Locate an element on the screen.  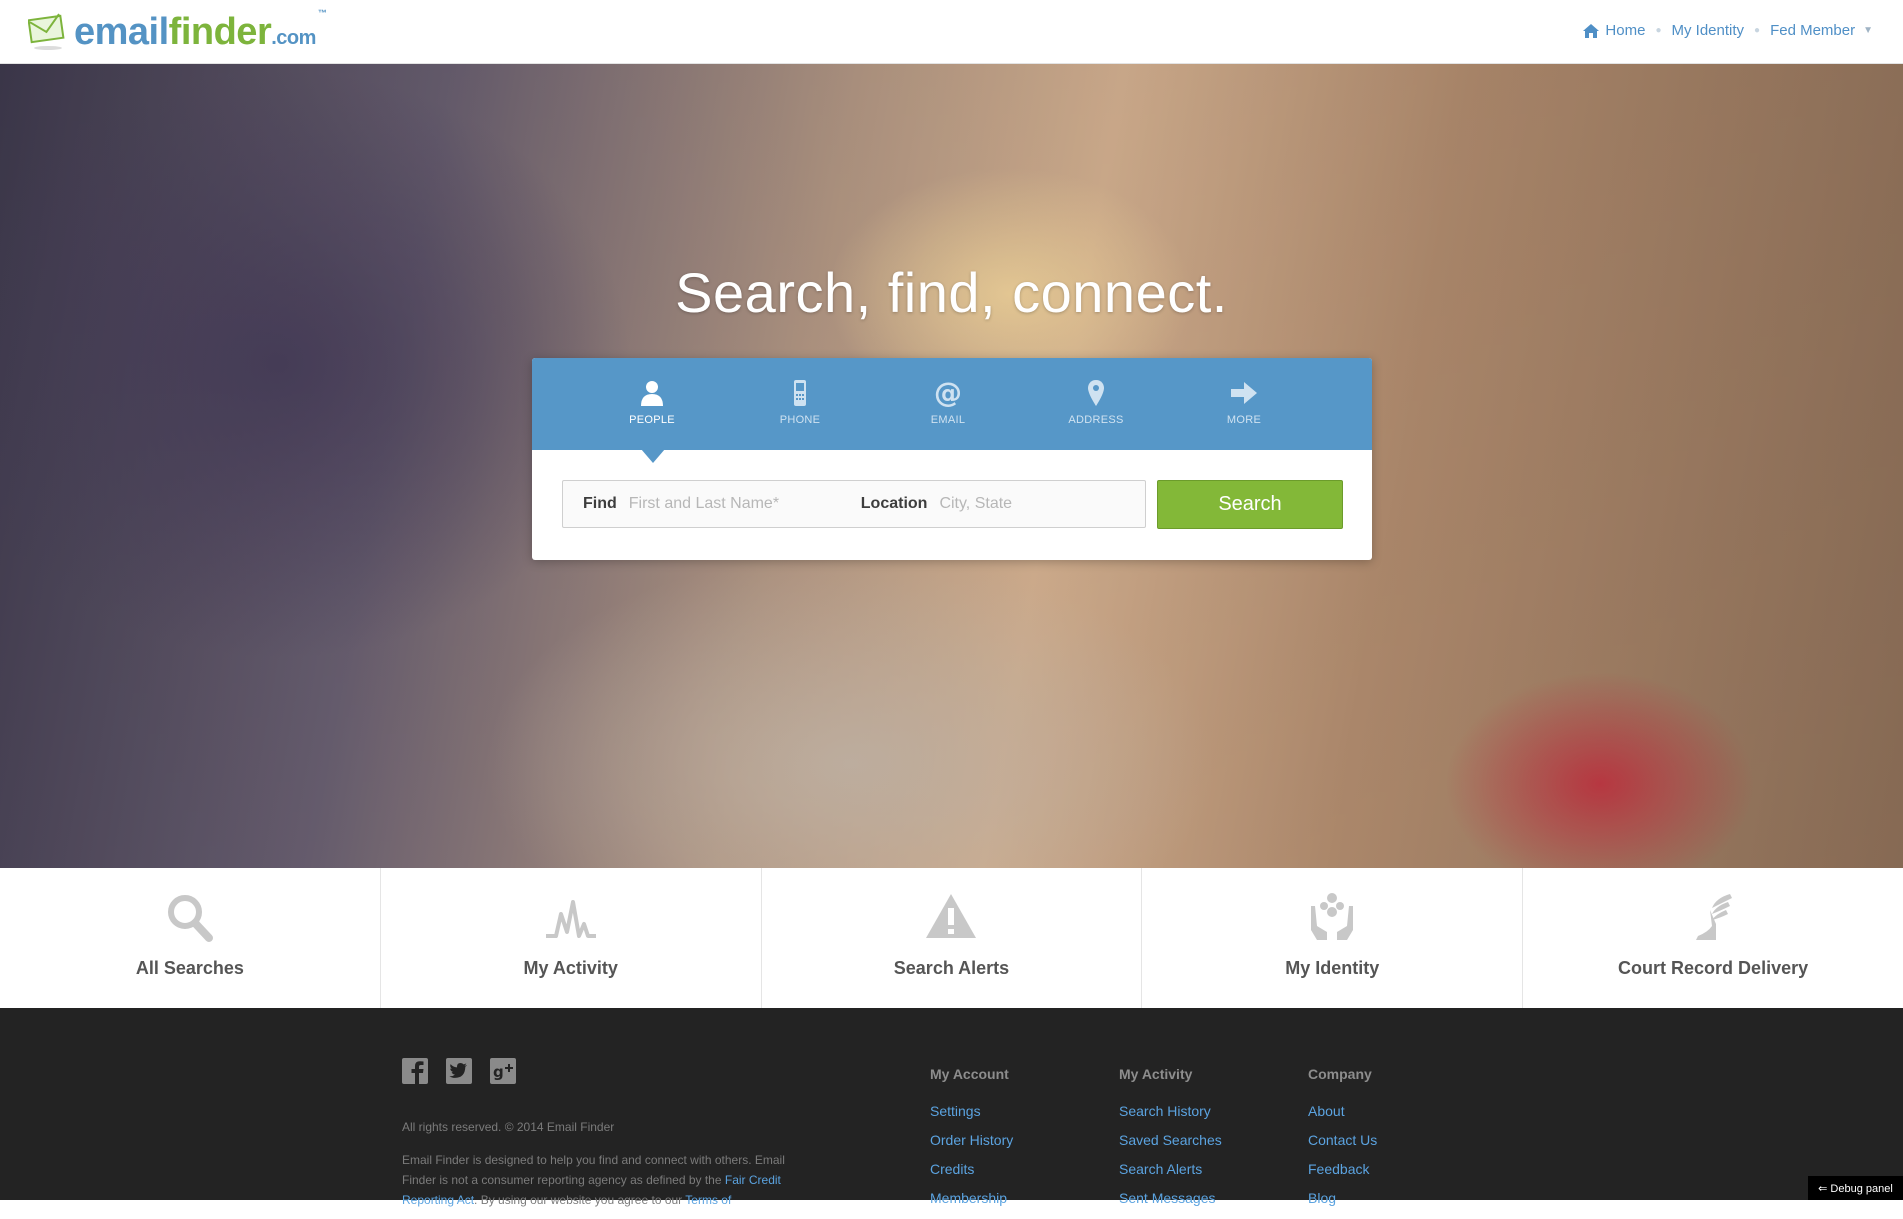
svg-text: g is located at coordinates (498, 1072).